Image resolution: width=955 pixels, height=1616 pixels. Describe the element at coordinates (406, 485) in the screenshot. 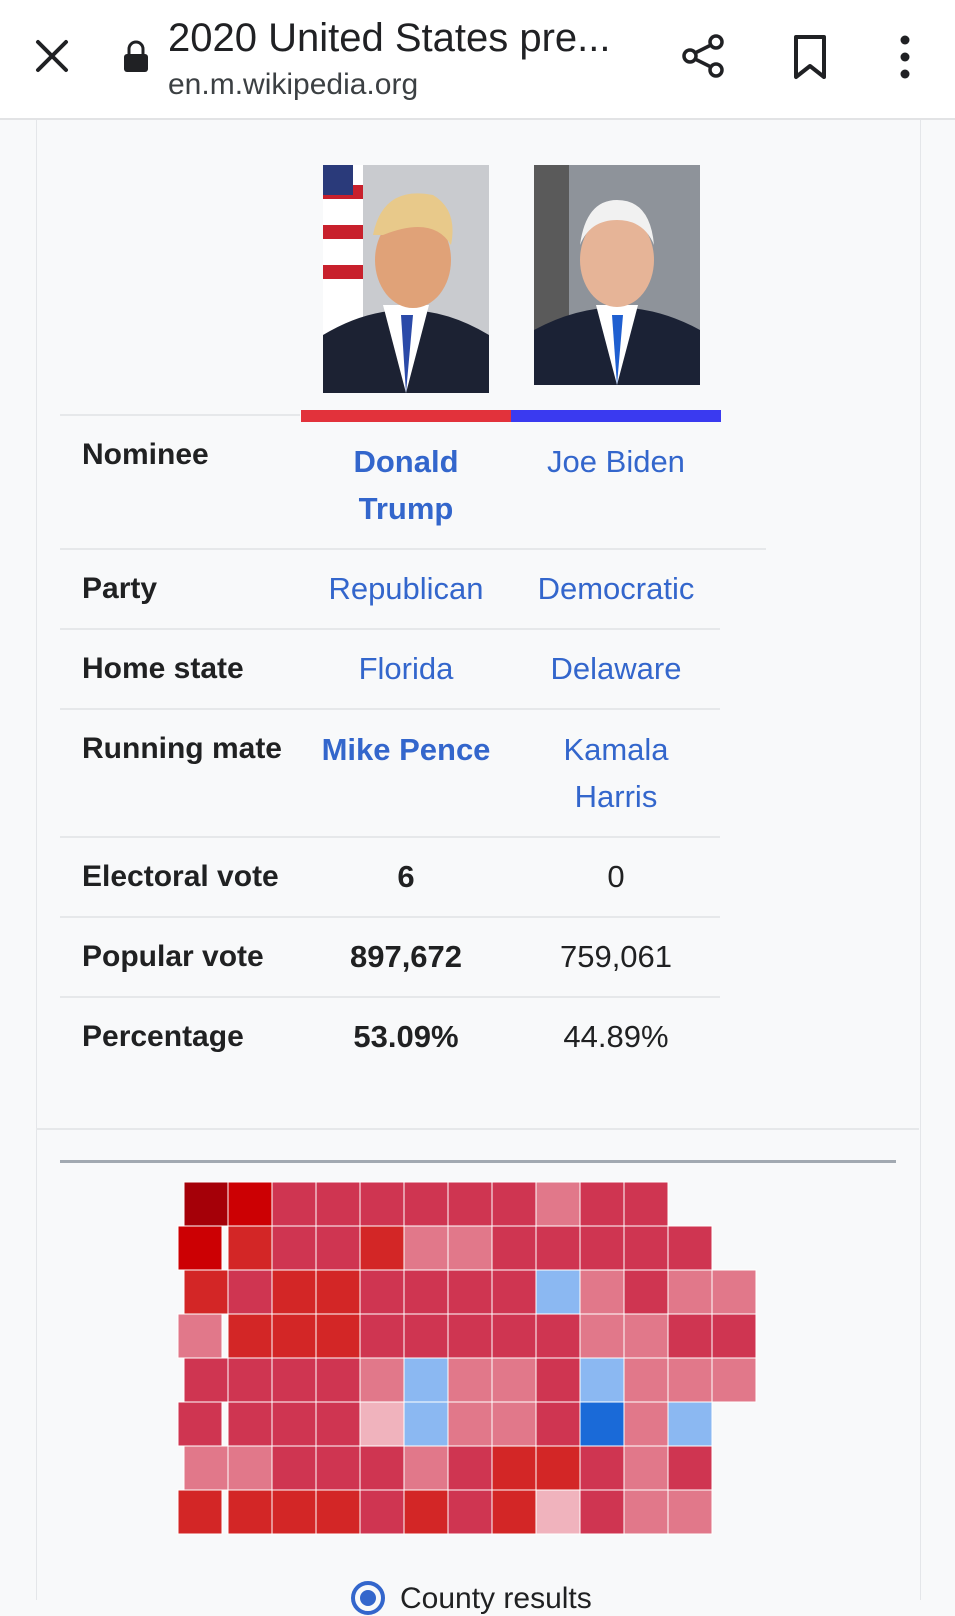

I see `nominee-trump-link: Donald Trump` at that location.